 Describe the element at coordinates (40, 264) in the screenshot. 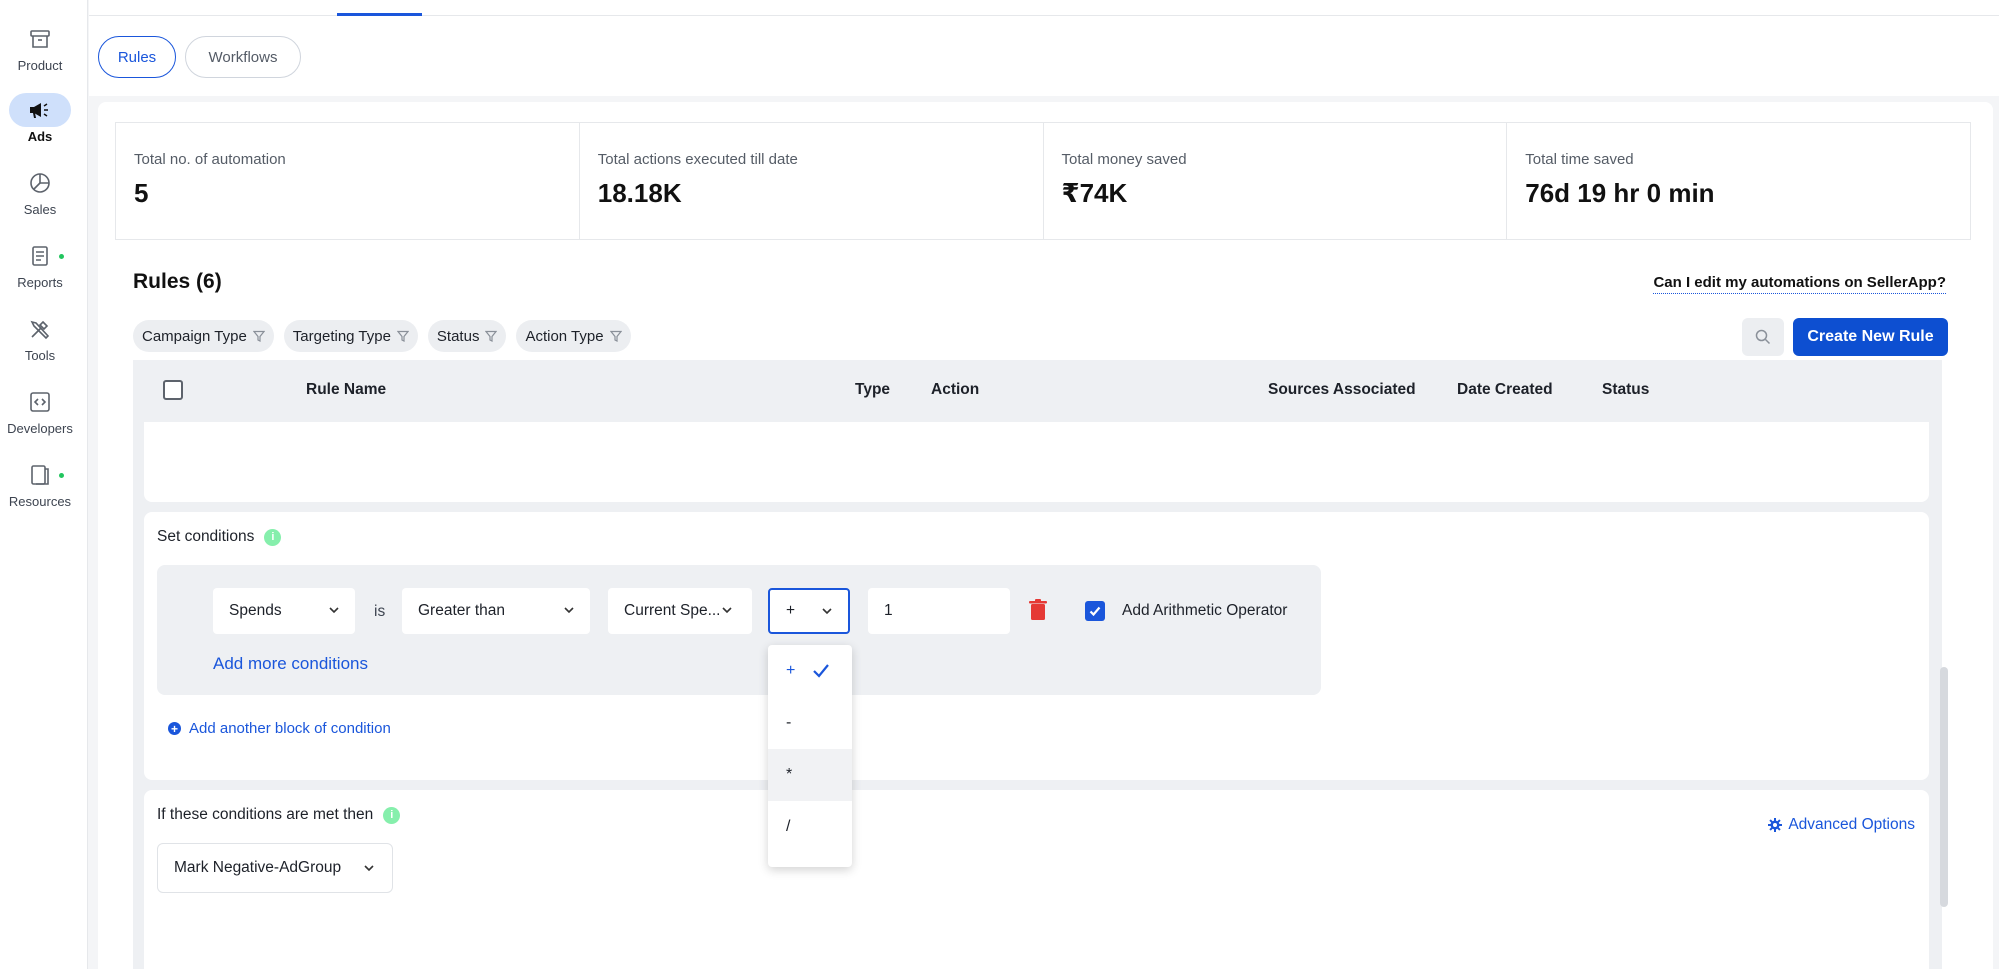

I see `sidebar-item-reports: Reports` at that location.